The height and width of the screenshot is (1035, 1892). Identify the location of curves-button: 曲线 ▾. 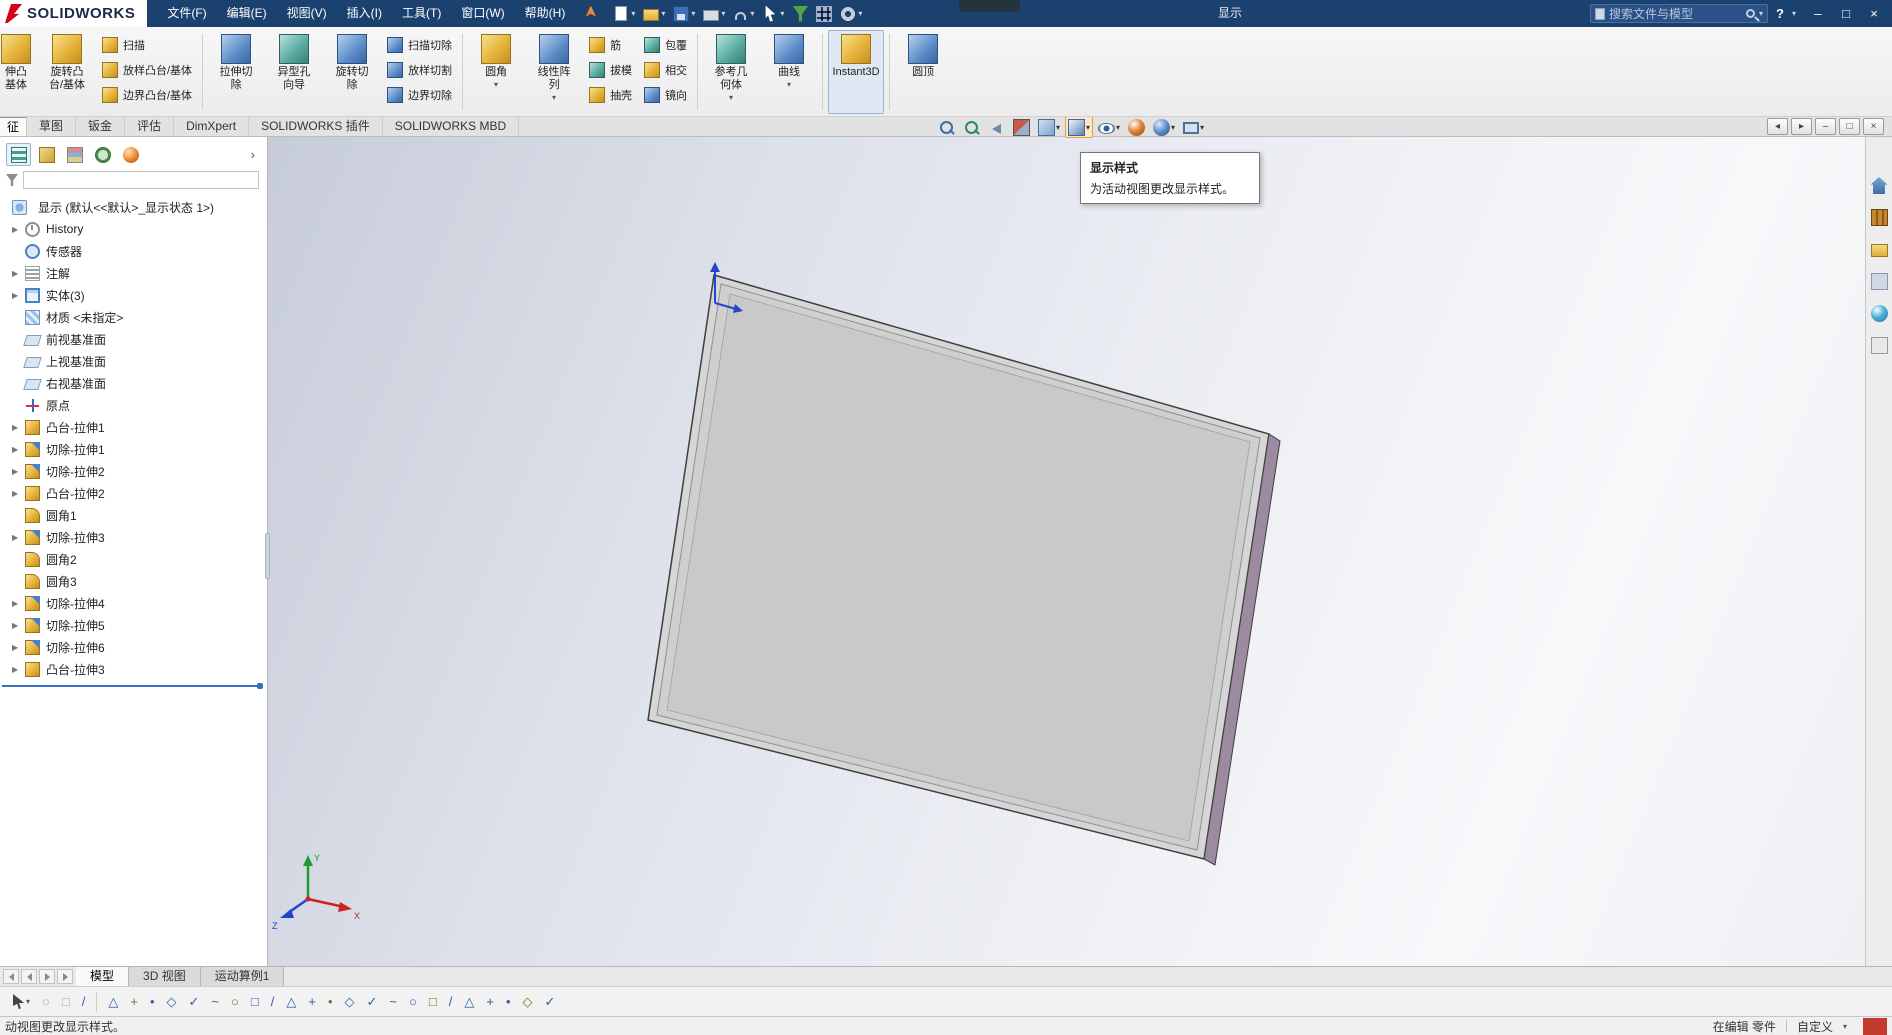
(789, 72).